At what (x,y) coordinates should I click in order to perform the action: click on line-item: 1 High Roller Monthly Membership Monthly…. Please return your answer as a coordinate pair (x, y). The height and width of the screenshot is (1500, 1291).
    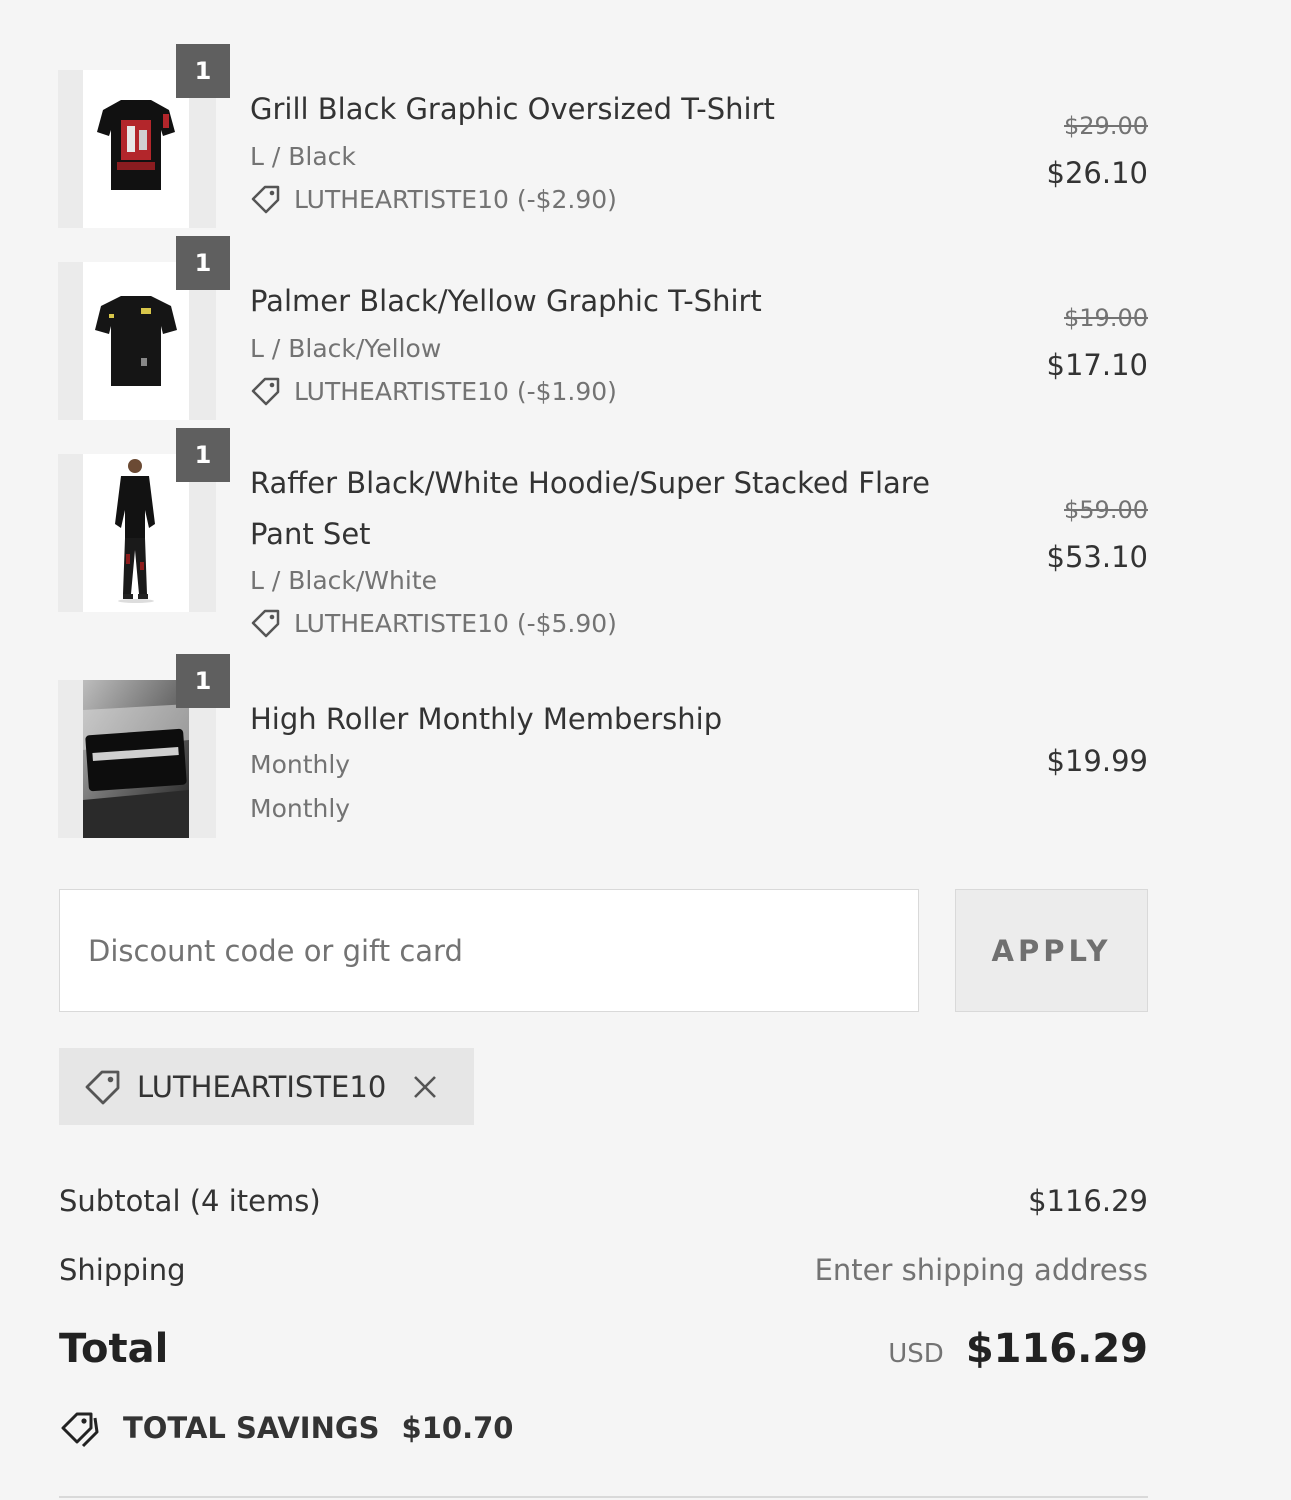
    Looking at the image, I should click on (603, 749).